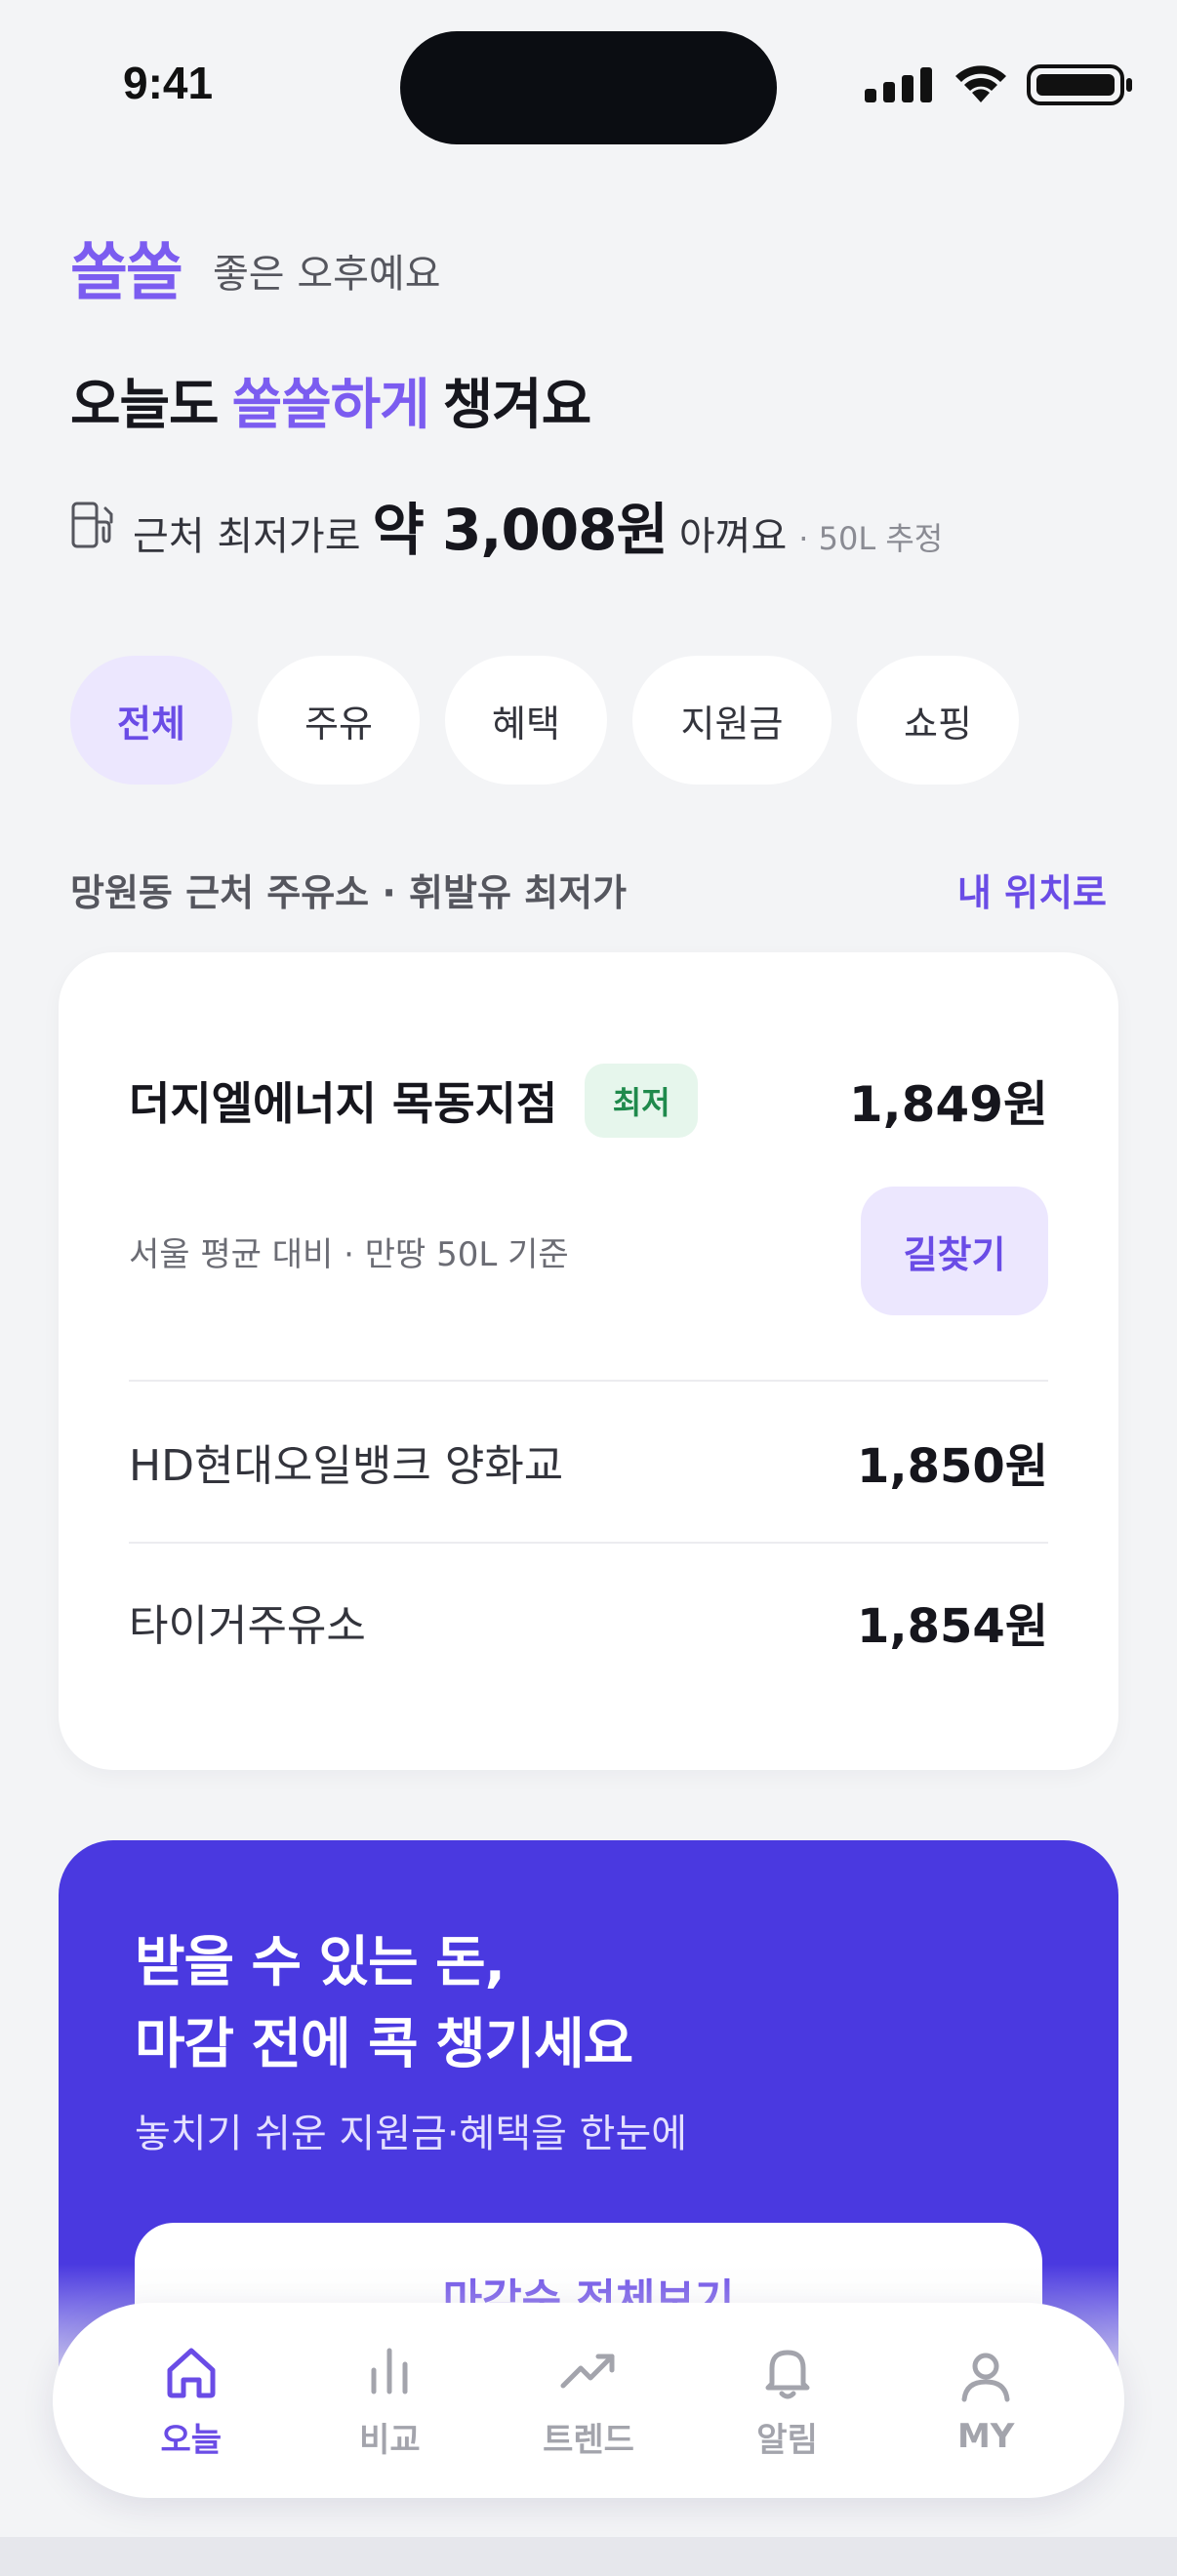 This screenshot has width=1177, height=2576. Describe the element at coordinates (787, 2440) in the screenshot. I see `tab-label: 알림` at that location.